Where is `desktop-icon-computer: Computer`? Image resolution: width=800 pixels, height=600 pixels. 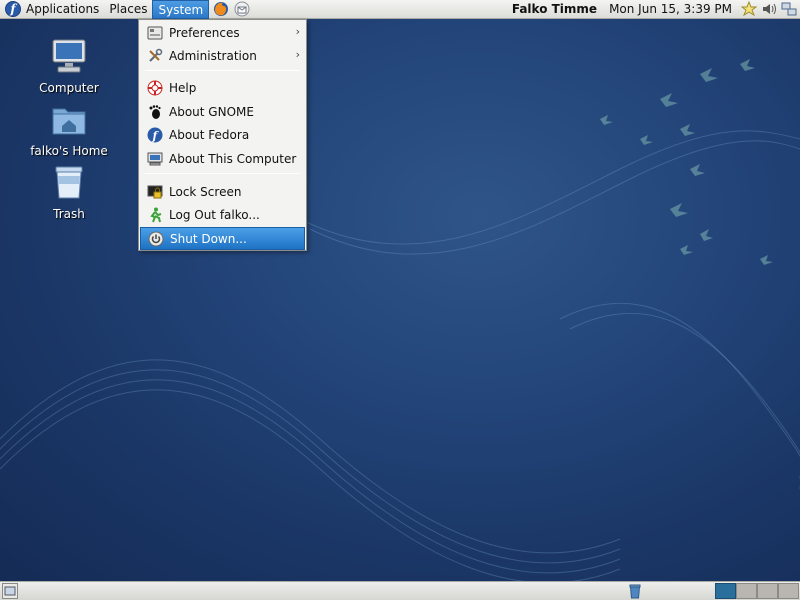 desktop-icon-computer: Computer is located at coordinates (69, 65).